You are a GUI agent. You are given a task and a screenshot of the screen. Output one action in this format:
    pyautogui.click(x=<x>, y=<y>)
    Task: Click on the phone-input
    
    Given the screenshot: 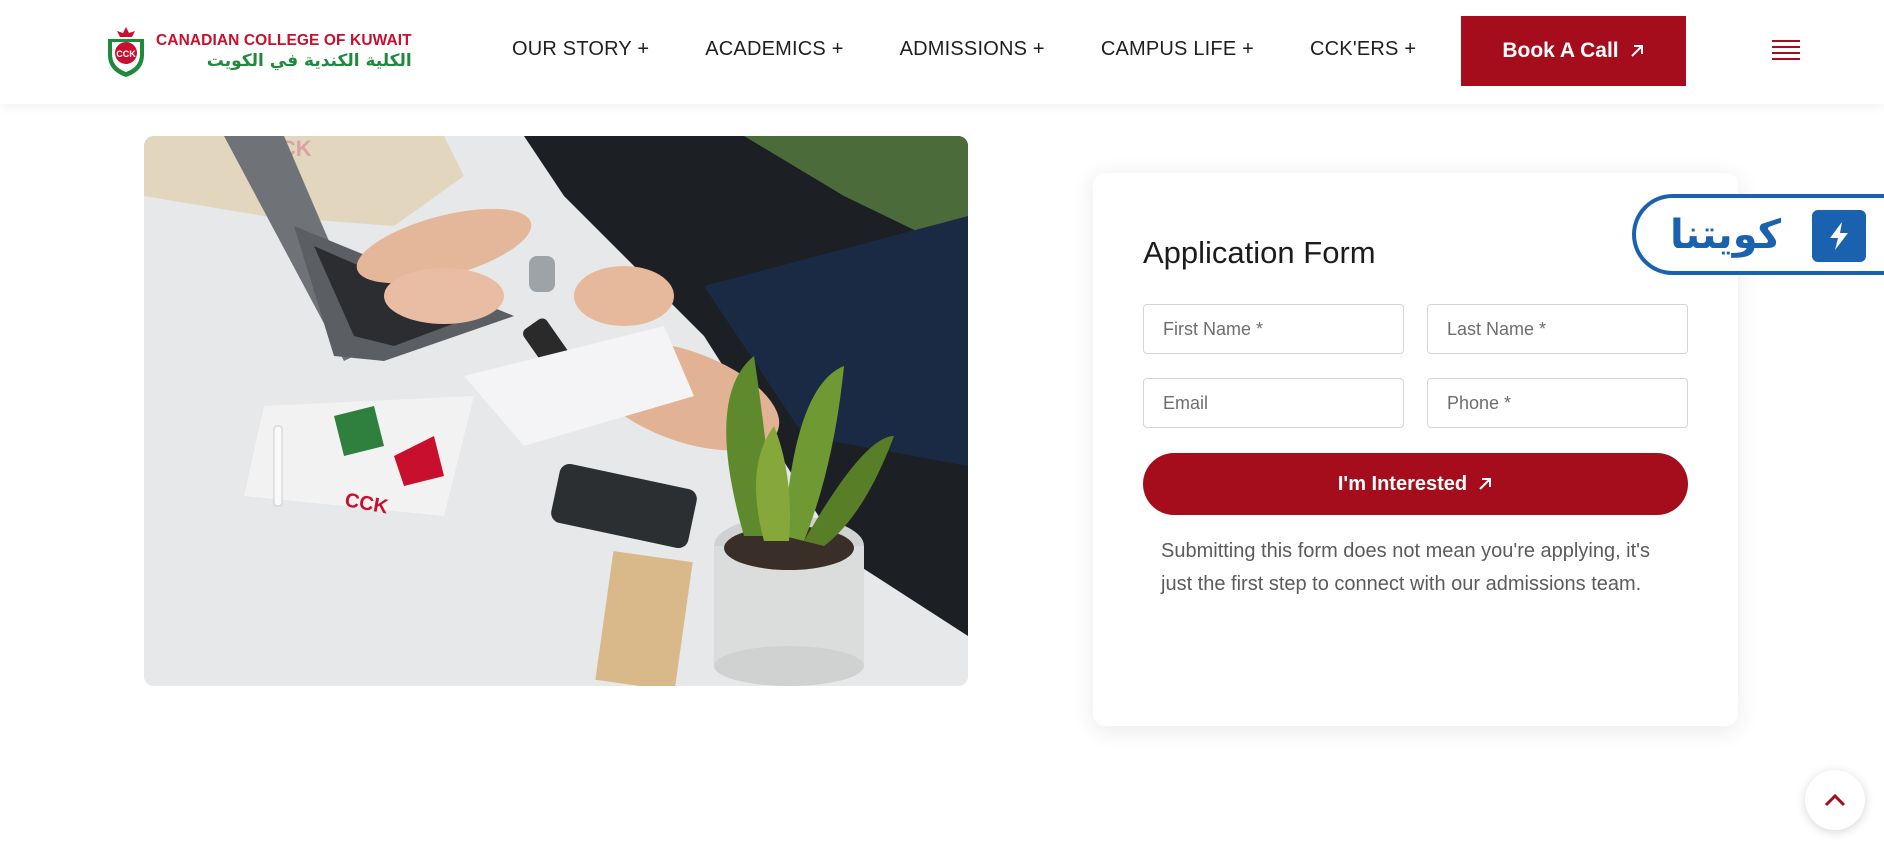 What is the action you would take?
    pyautogui.click(x=1557, y=403)
    